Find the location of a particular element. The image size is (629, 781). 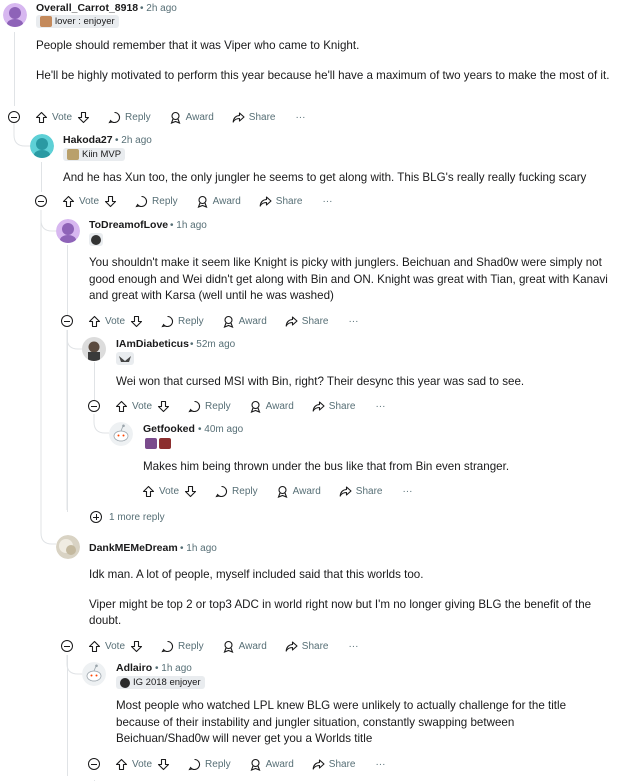

username: IAmDiabeticus is located at coordinates (152, 344).